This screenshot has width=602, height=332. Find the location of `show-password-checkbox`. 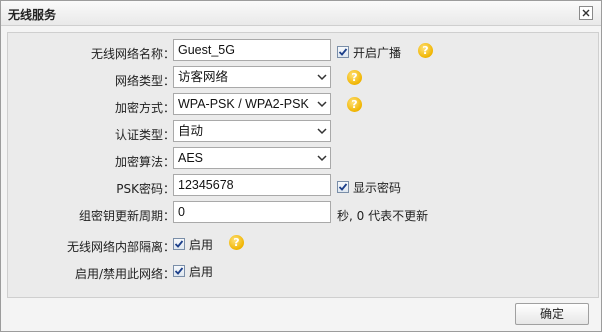

show-password-checkbox is located at coordinates (343, 187).